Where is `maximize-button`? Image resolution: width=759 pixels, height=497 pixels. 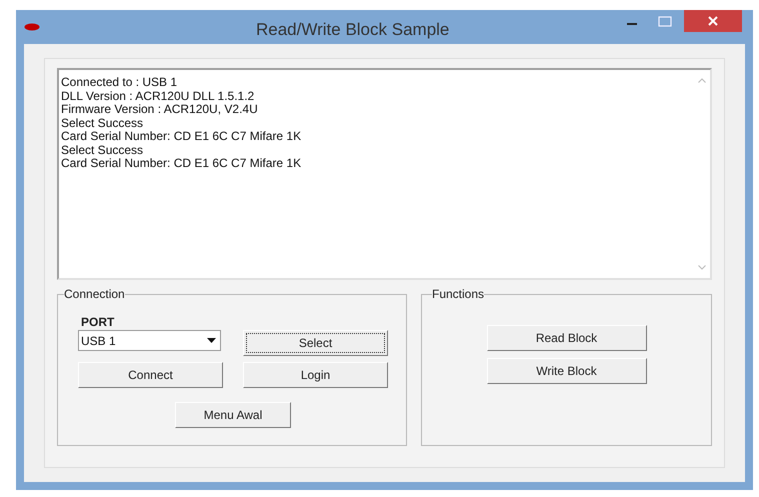 maximize-button is located at coordinates (665, 21).